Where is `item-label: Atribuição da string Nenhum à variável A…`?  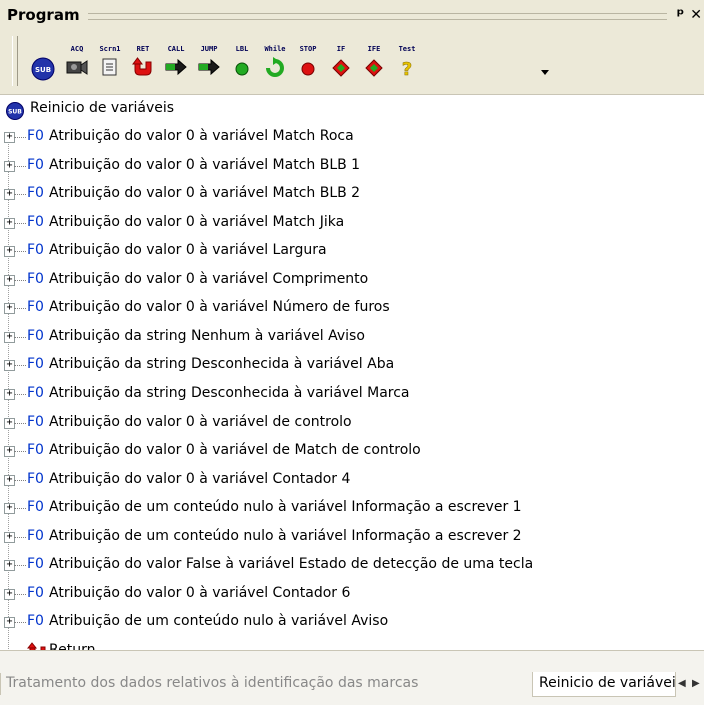
item-label: Atribuição da string Nenhum à variável A… is located at coordinates (207, 336).